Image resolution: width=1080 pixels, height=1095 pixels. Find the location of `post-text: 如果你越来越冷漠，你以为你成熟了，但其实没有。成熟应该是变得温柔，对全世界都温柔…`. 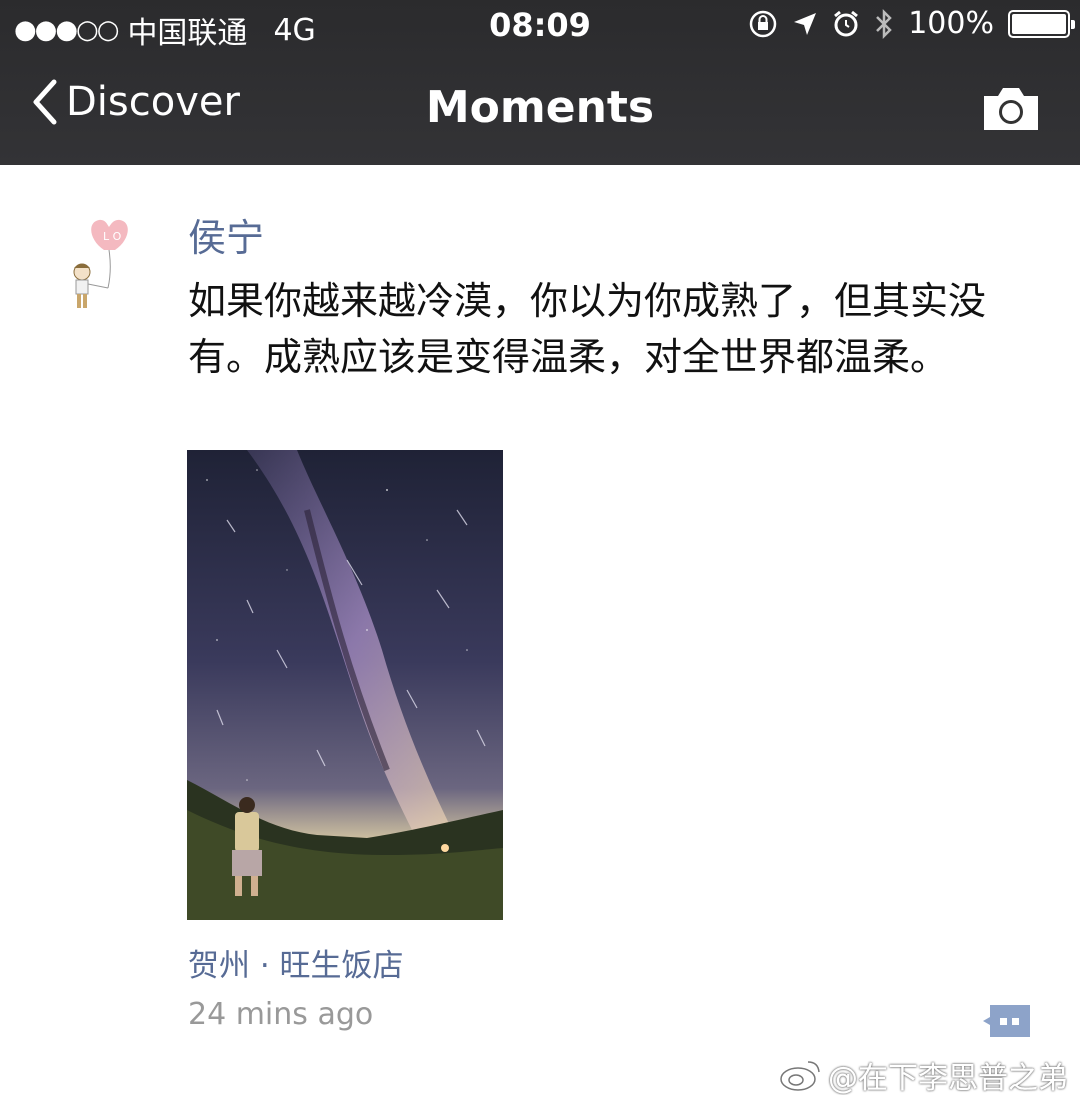

post-text: 如果你越来越冷漠，你以为你成熟了，但其实没有。成熟应该是变得温柔，对全世界都温柔… is located at coordinates (587, 329).